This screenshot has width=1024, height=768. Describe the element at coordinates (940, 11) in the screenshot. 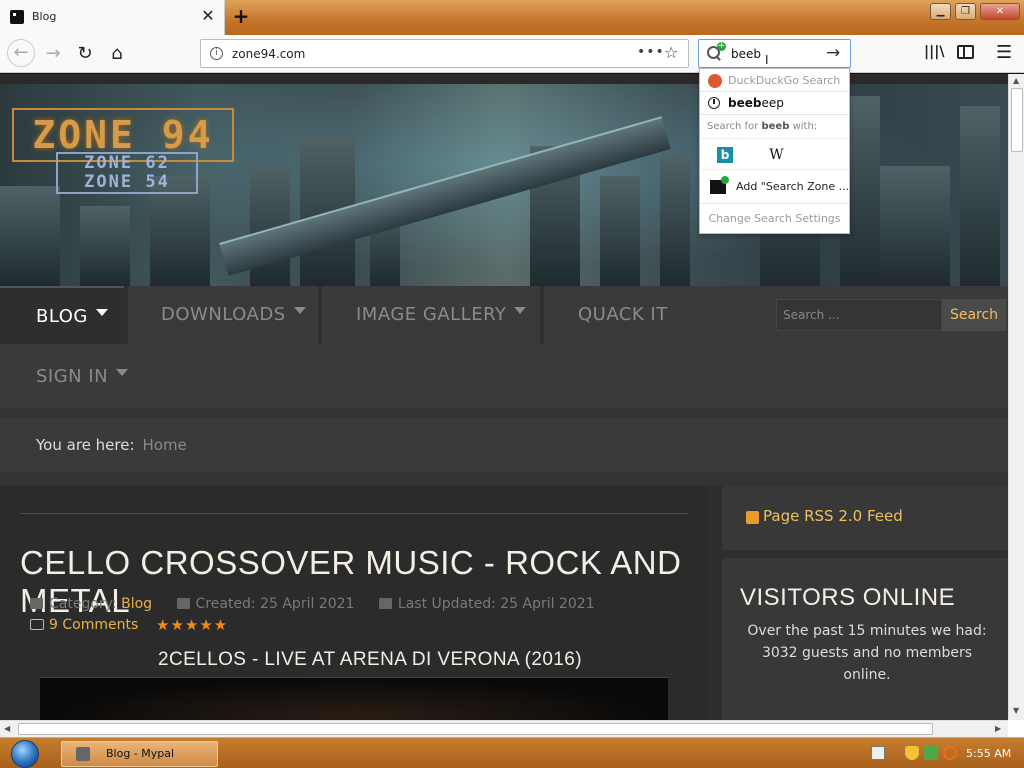

I see `window-minimize-button: ▁` at that location.